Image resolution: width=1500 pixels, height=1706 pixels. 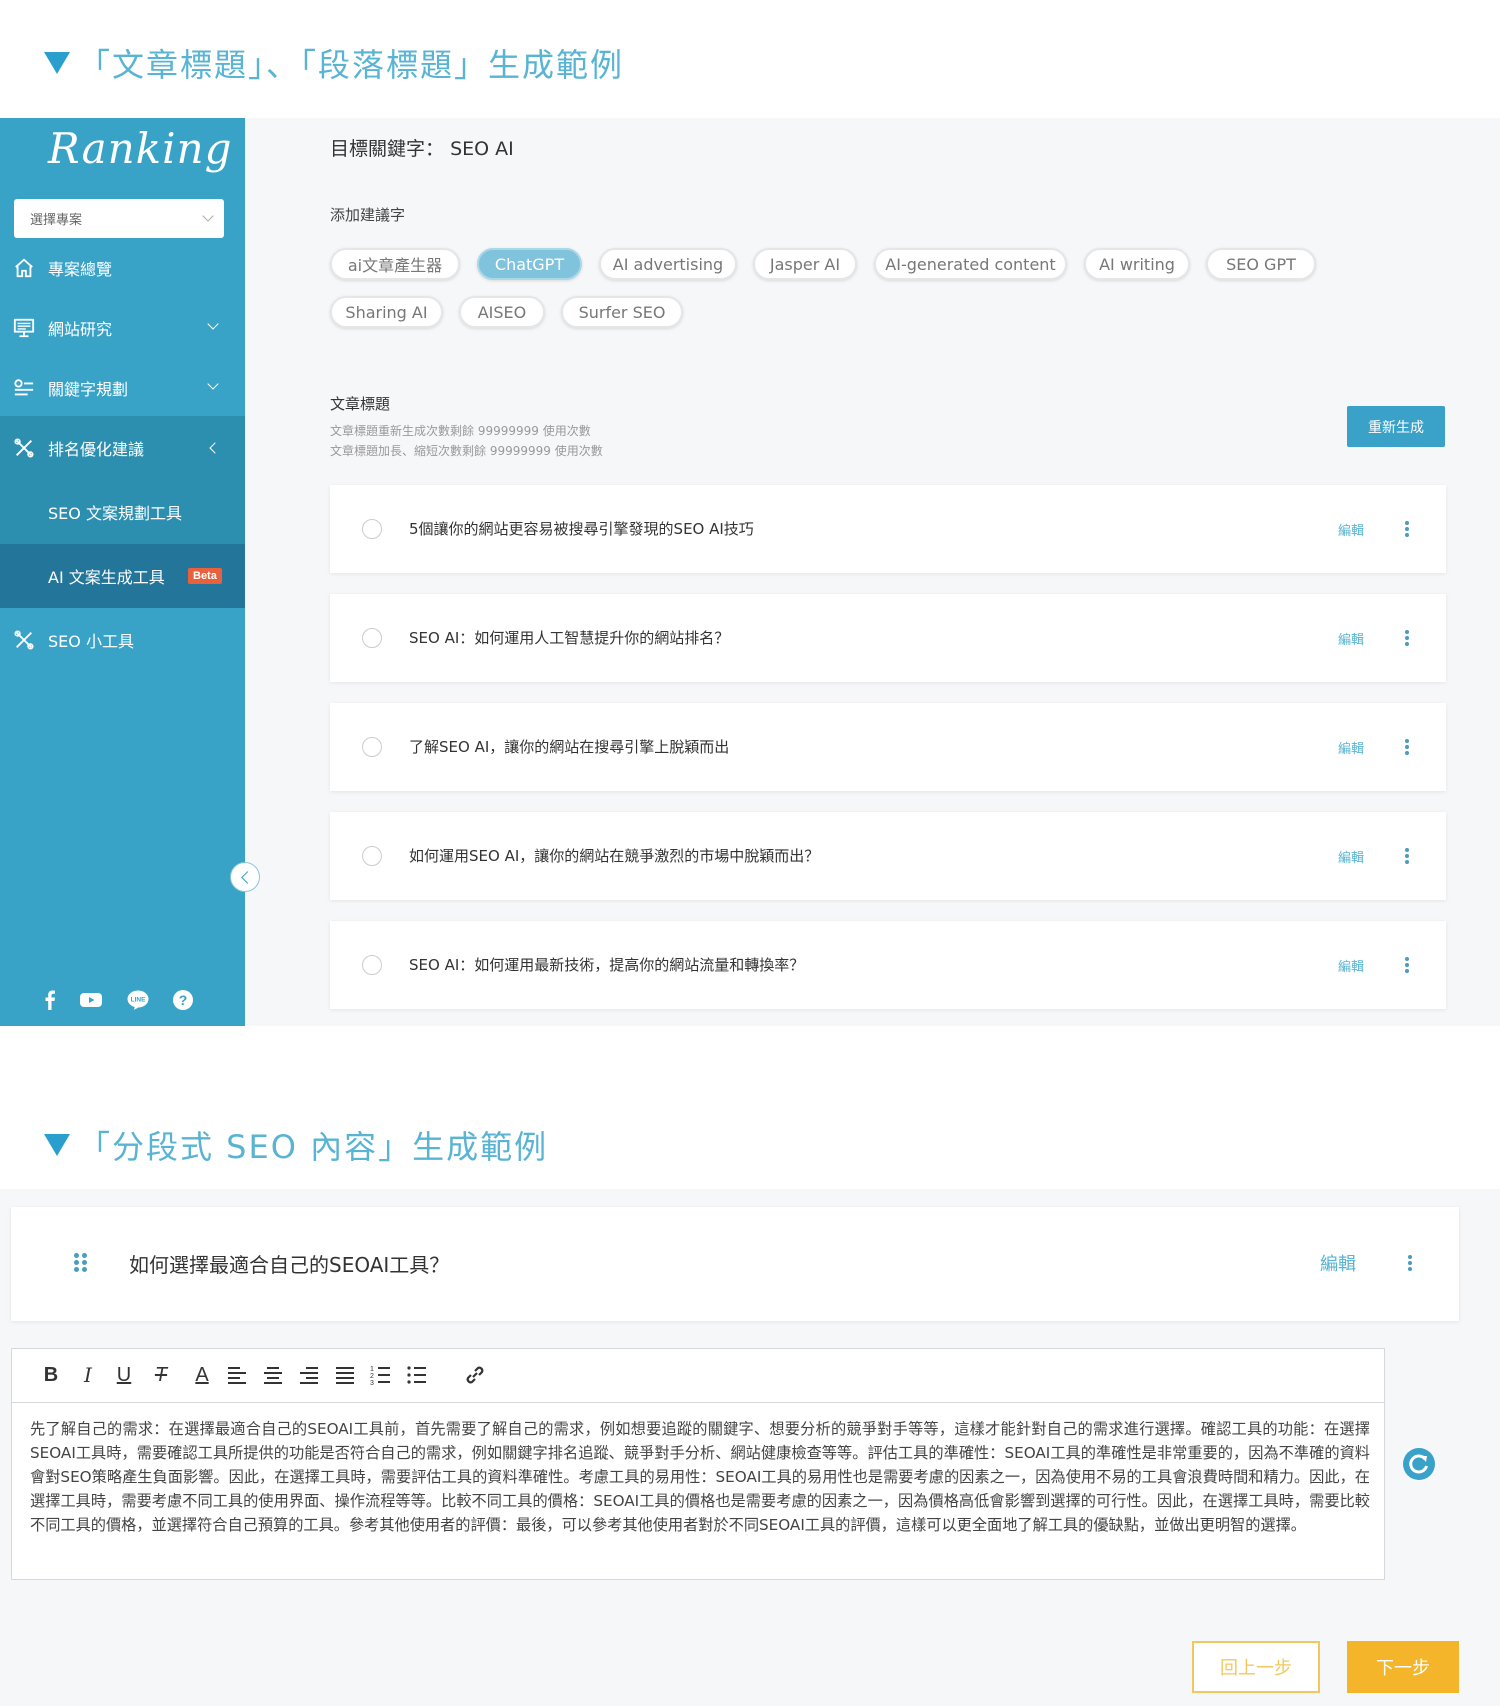 What do you see at coordinates (161, 1375) in the screenshot?
I see `clear-format-button: T` at bounding box center [161, 1375].